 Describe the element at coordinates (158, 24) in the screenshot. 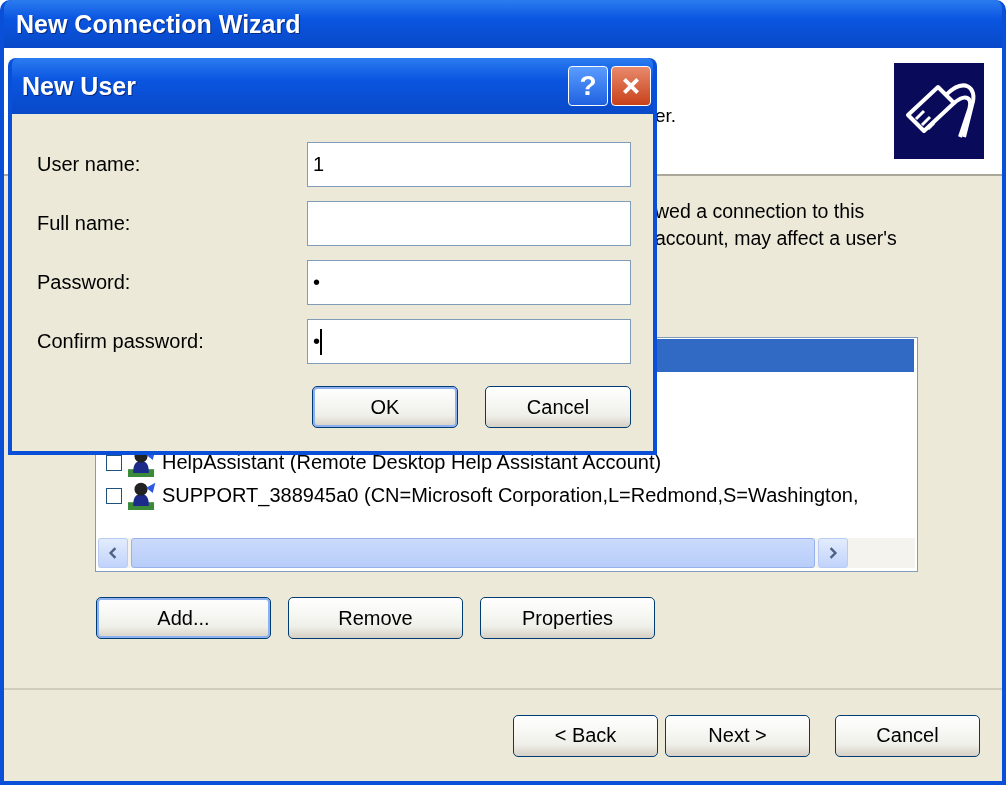

I see `window-title: New Connection Wizard` at that location.